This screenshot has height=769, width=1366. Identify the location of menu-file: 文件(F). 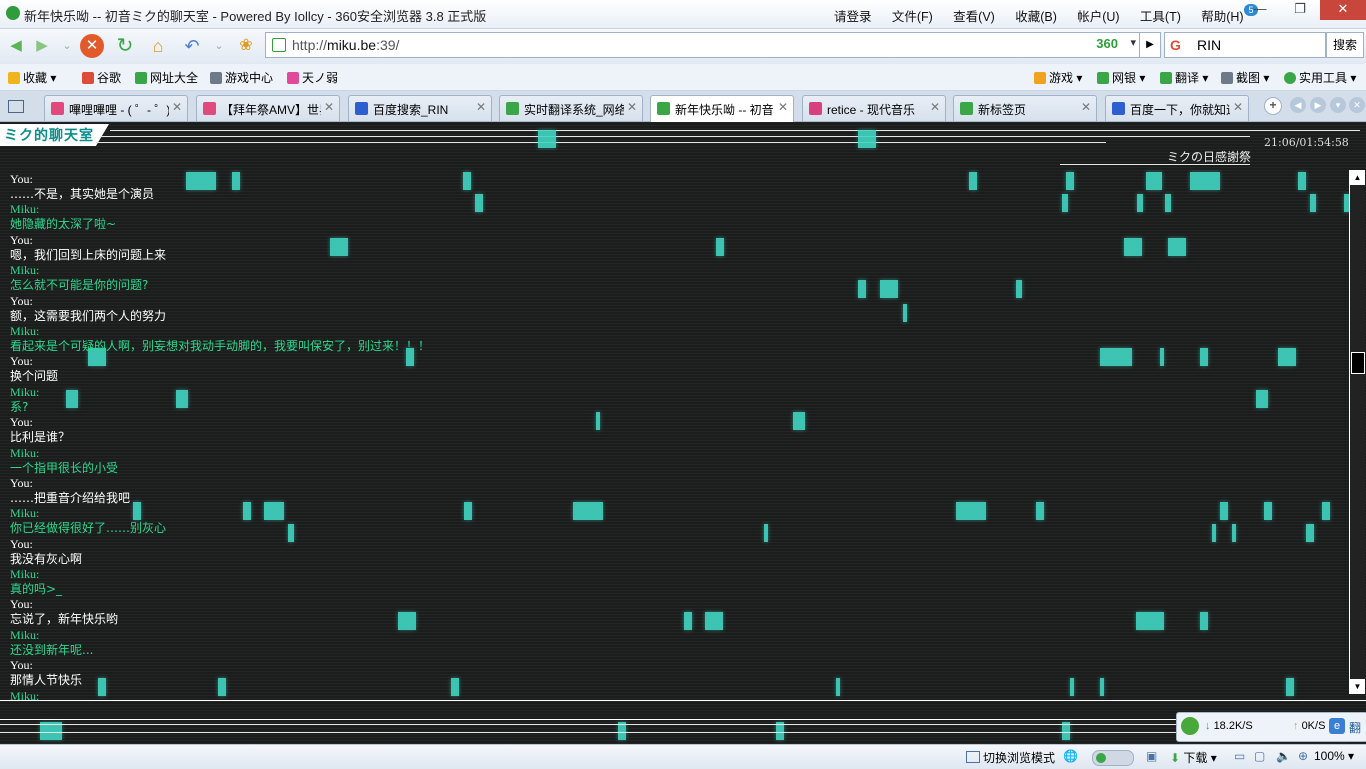
(912, 17).